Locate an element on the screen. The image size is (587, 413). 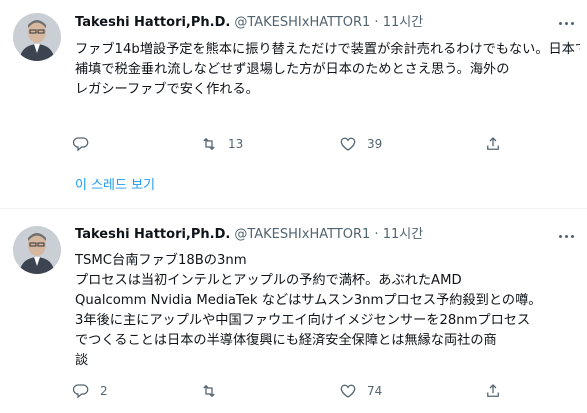
tweet-text-line: TSMC台南ファブ18Bの3nm is located at coordinates (161, 260).